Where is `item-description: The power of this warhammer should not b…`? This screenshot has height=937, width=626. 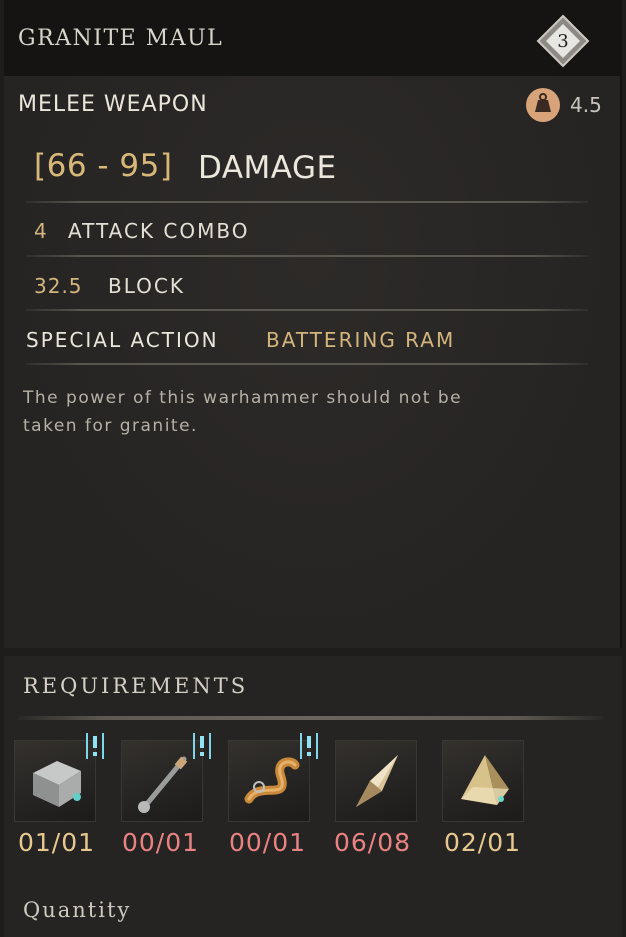 item-description: The power of this warhammer should not b… is located at coordinates (303, 412).